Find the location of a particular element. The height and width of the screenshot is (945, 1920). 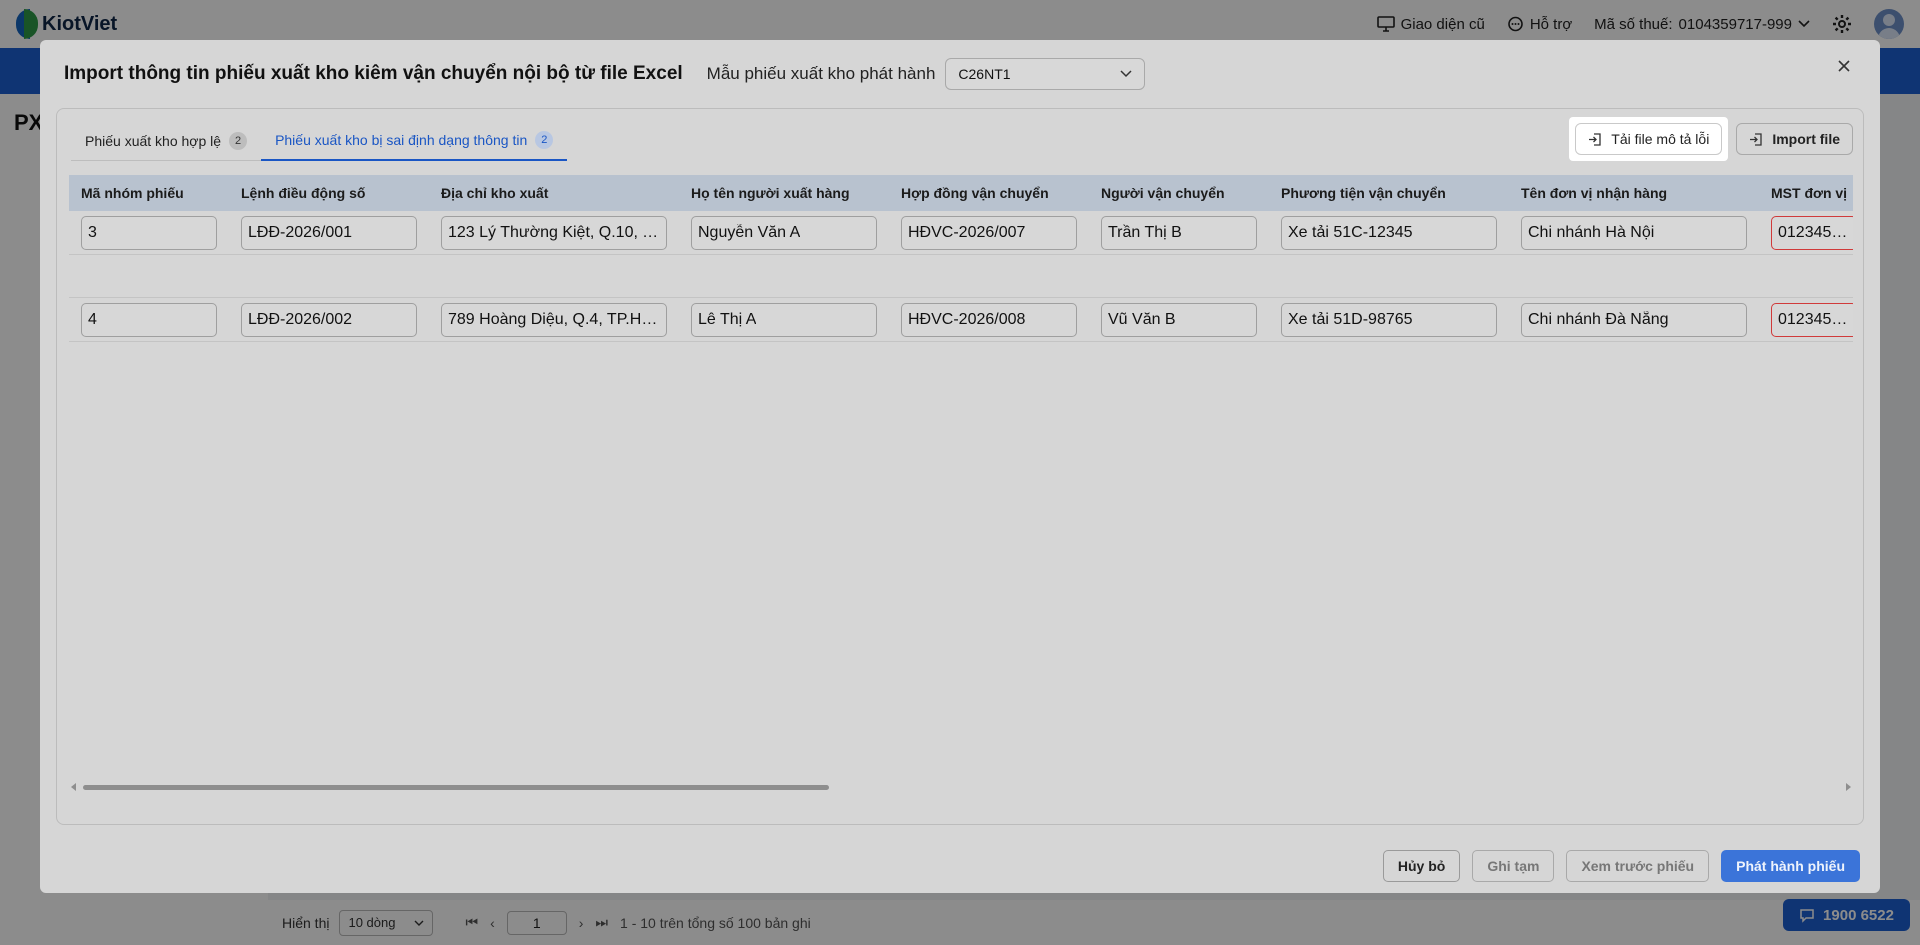

transport-contract-field: HĐVC-2026/007 is located at coordinates (989, 232).